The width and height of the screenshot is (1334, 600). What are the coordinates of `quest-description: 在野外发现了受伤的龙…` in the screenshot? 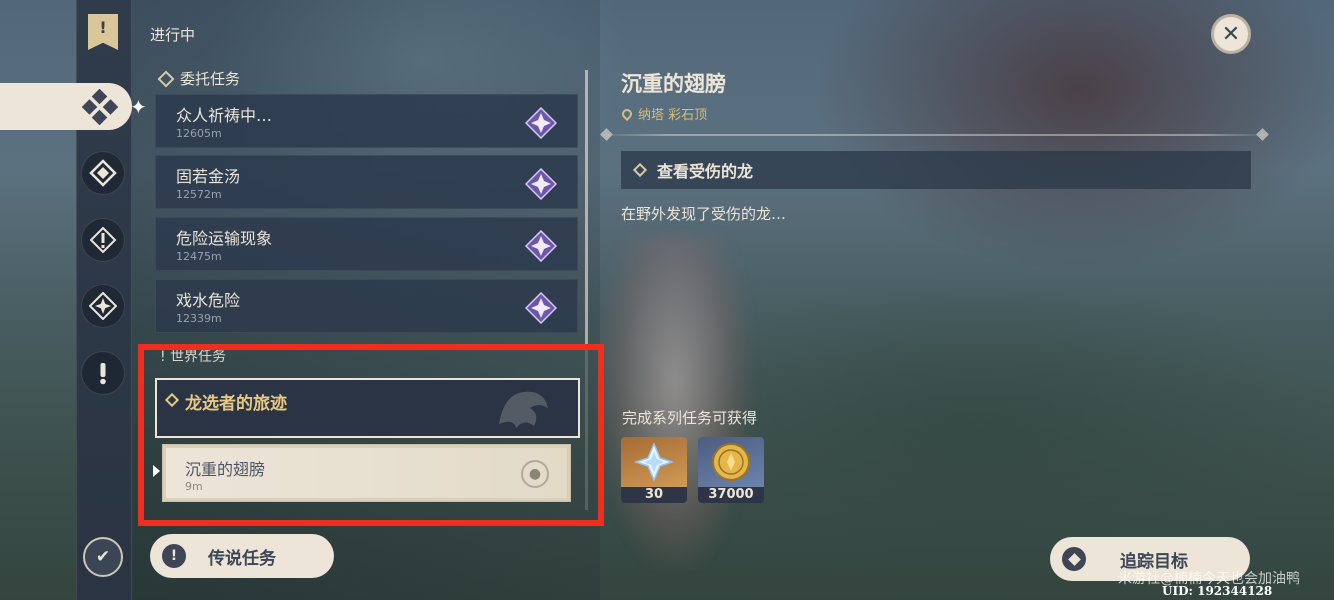 It's located at (704, 214).